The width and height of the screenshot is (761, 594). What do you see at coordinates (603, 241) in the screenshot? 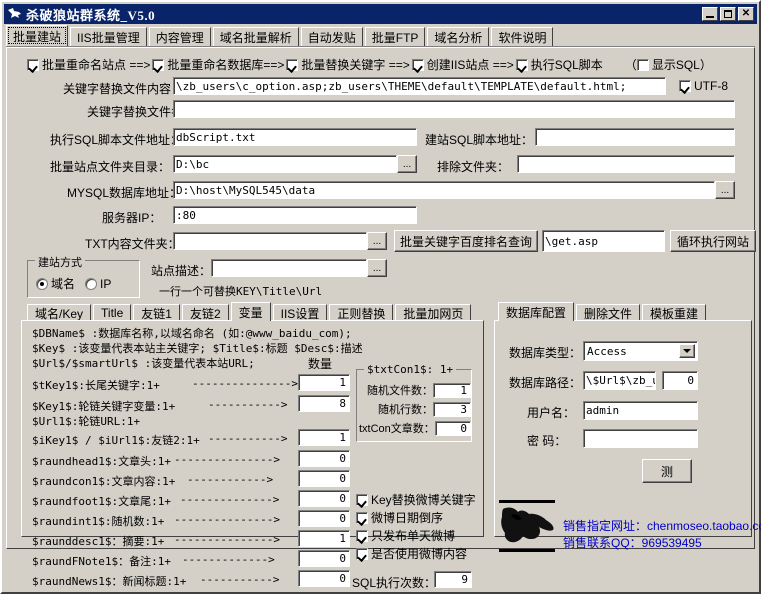
I see `get-asp-input: \get.asp` at bounding box center [603, 241].